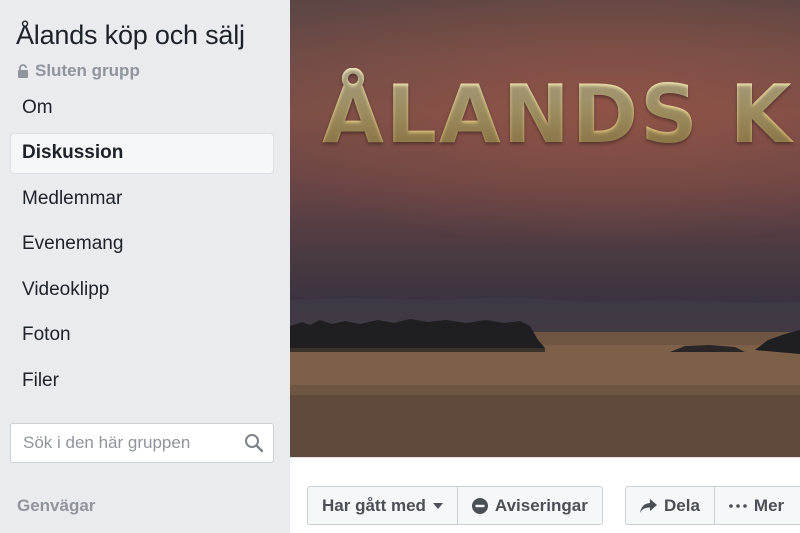  I want to click on joined-label: Har gått med, so click(374, 505).